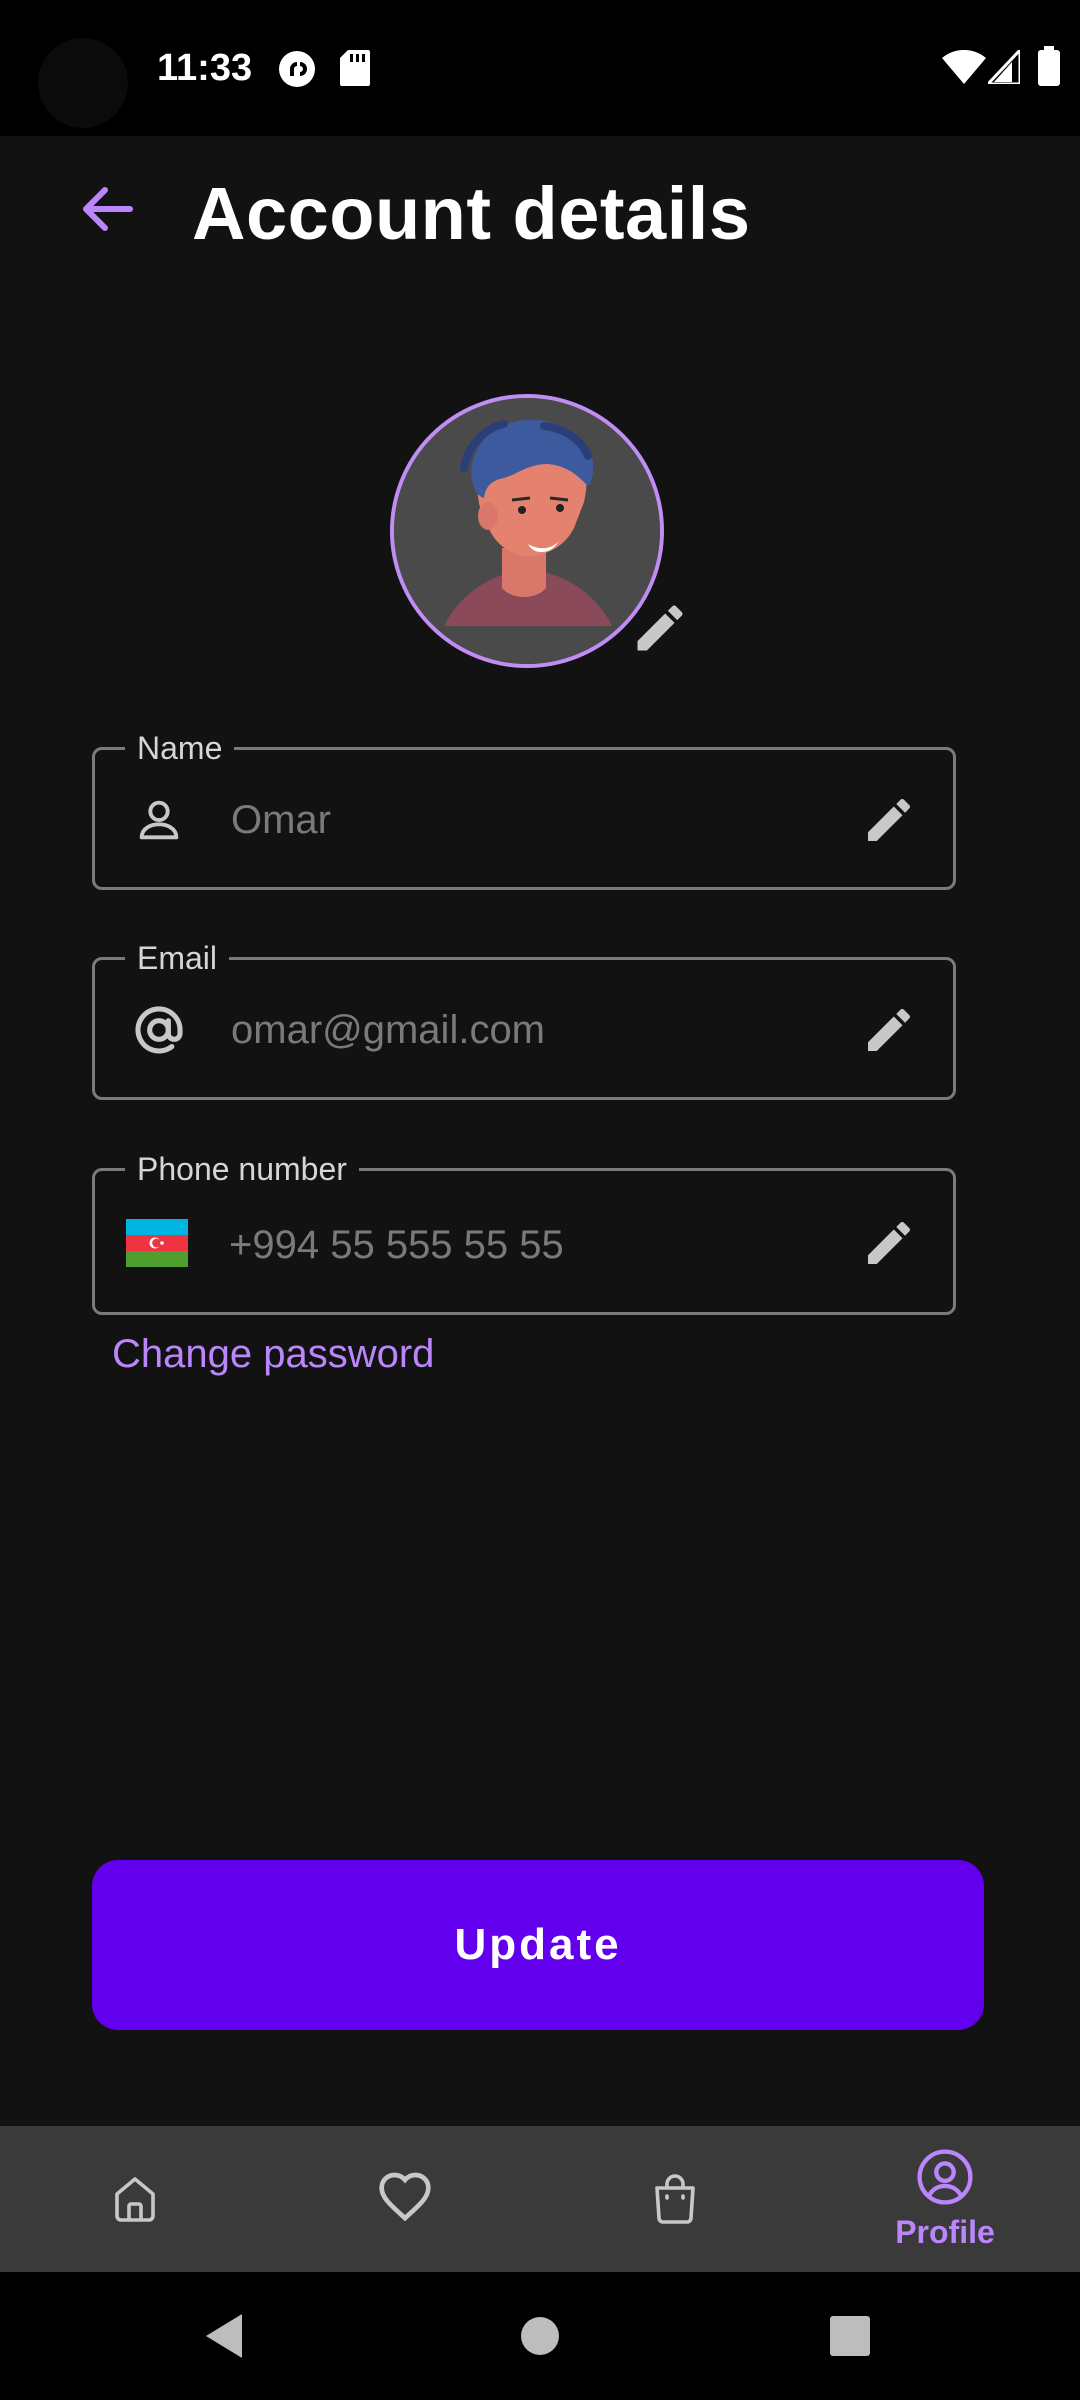  Describe the element at coordinates (964, 67) in the screenshot. I see `wifi-icon` at that location.